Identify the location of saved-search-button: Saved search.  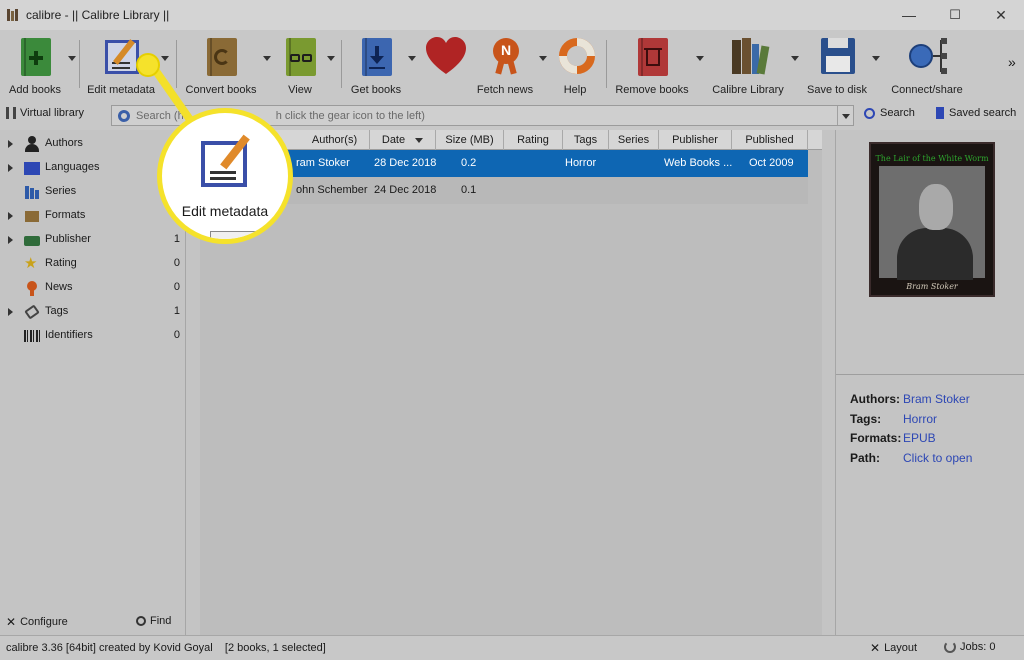
(976, 113).